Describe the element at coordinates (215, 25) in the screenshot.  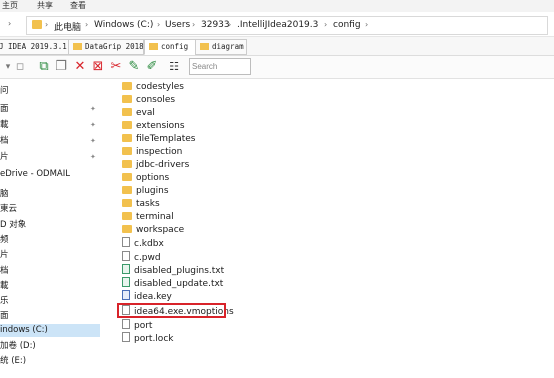
I see `breadcrumb-user: 32933` at that location.